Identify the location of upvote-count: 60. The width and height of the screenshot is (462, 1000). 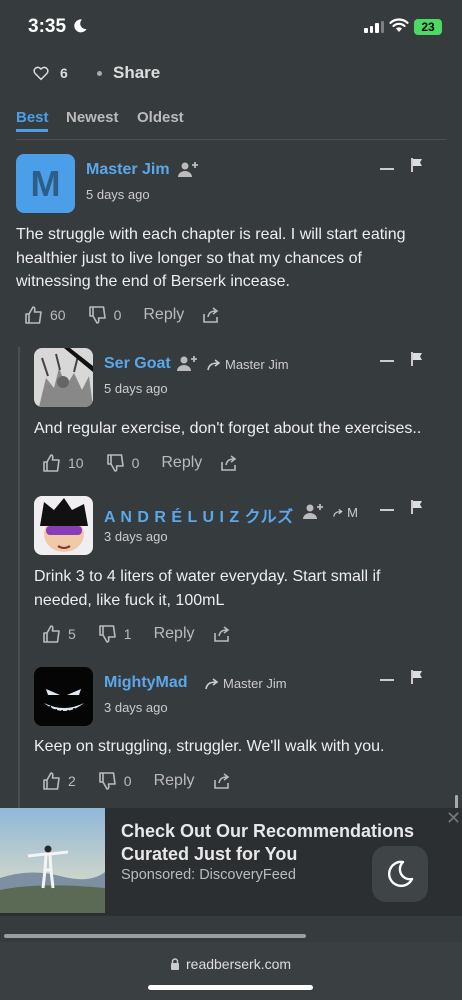
(58, 315).